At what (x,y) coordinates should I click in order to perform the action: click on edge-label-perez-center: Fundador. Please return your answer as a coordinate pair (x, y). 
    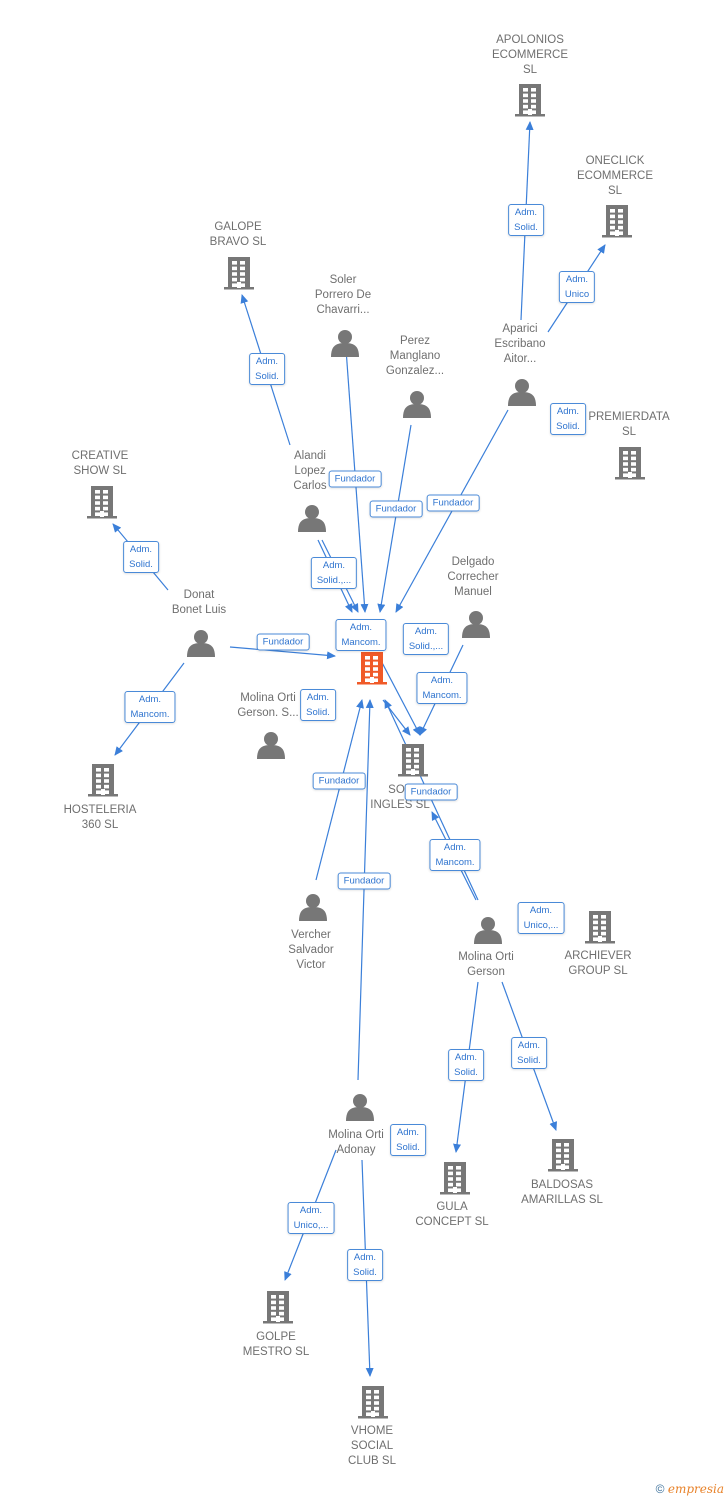
    Looking at the image, I should click on (396, 509).